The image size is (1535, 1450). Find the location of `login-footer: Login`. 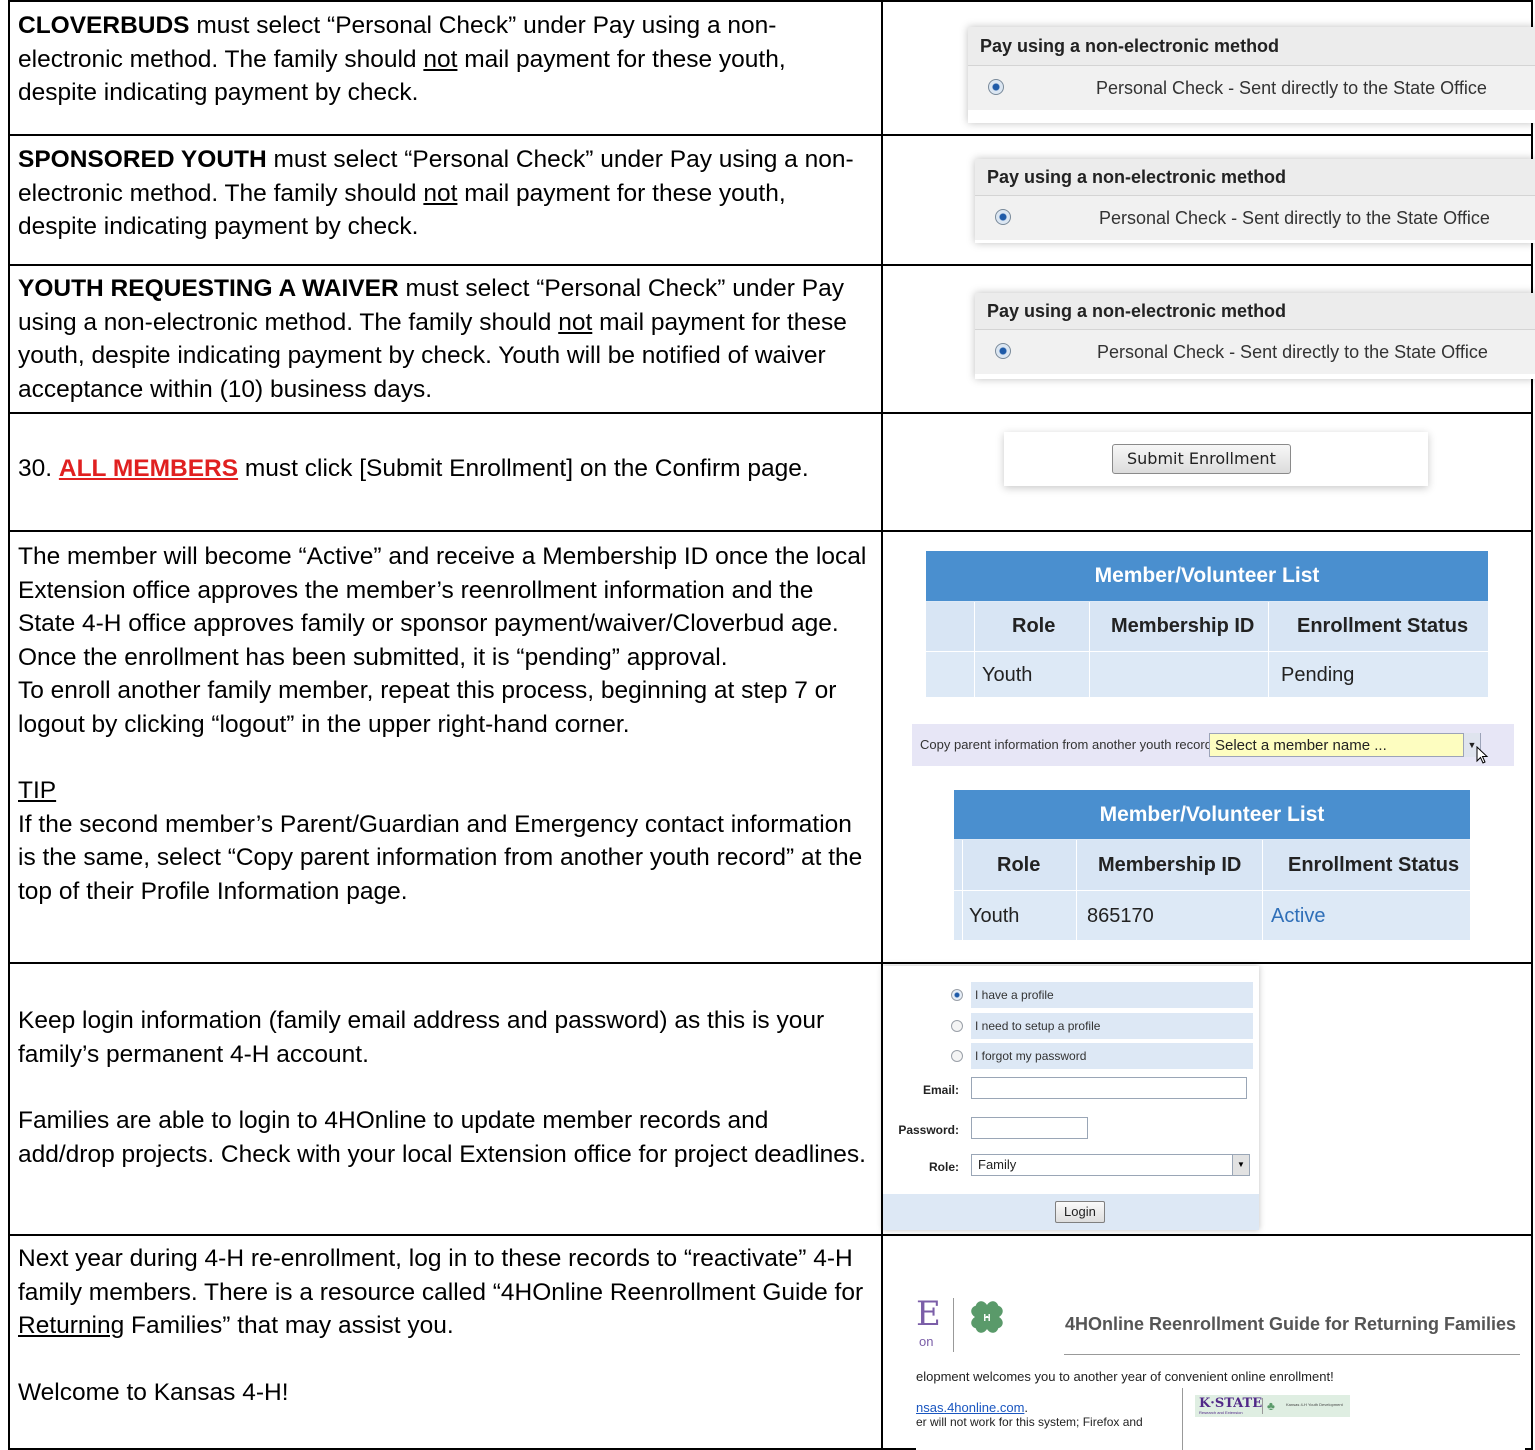

login-footer: Login is located at coordinates (1071, 1212).